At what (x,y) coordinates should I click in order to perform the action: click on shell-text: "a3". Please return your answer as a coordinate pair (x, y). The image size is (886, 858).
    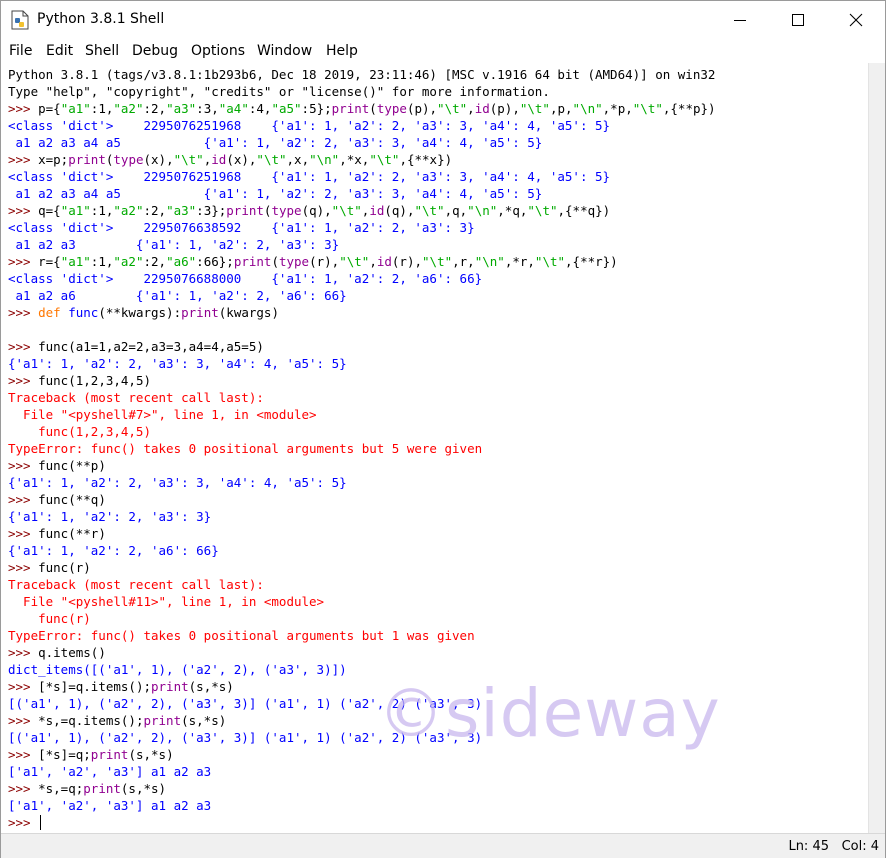
    Looking at the image, I should click on (181, 108).